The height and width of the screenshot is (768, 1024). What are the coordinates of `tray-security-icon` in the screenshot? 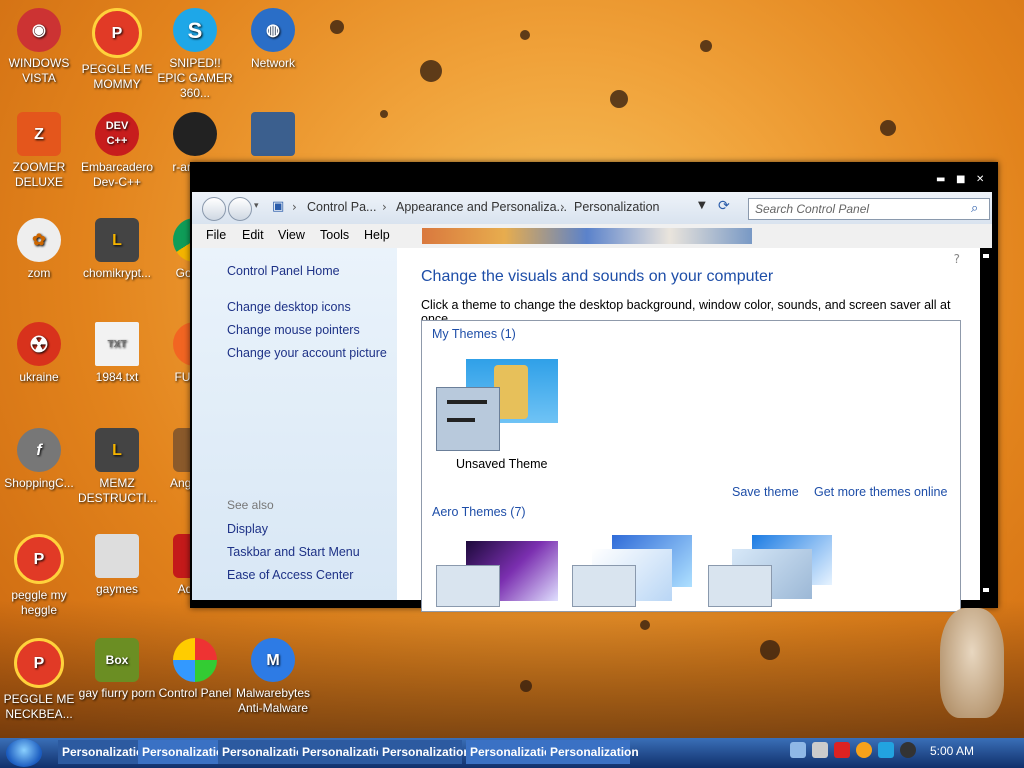 It's located at (842, 750).